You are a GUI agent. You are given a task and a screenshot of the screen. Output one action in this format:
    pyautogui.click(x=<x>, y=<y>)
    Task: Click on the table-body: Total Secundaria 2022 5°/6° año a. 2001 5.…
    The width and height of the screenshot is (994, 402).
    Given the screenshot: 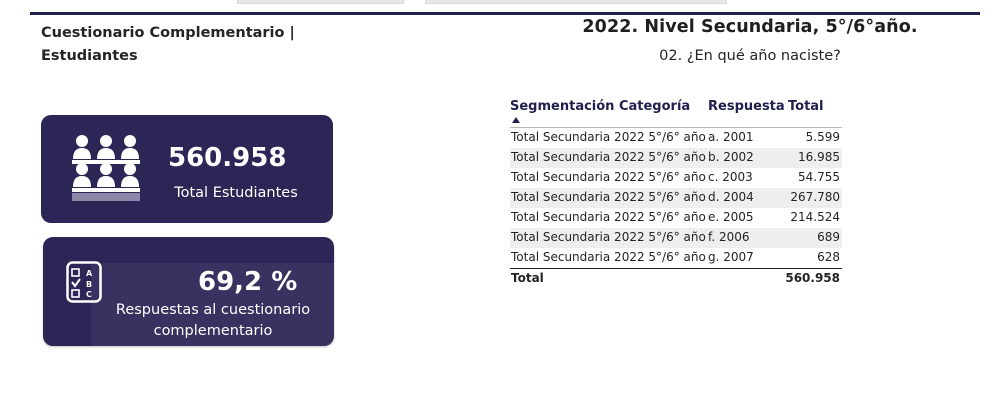 What is the action you would take?
    pyautogui.click(x=676, y=198)
    